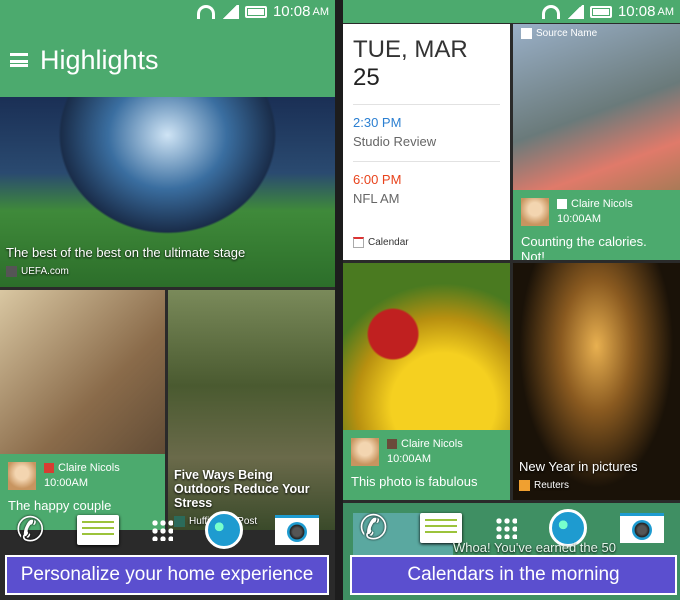 The image size is (680, 600). What do you see at coordinates (49, 468) in the screenshot?
I see `google-plus-icon` at bounding box center [49, 468].